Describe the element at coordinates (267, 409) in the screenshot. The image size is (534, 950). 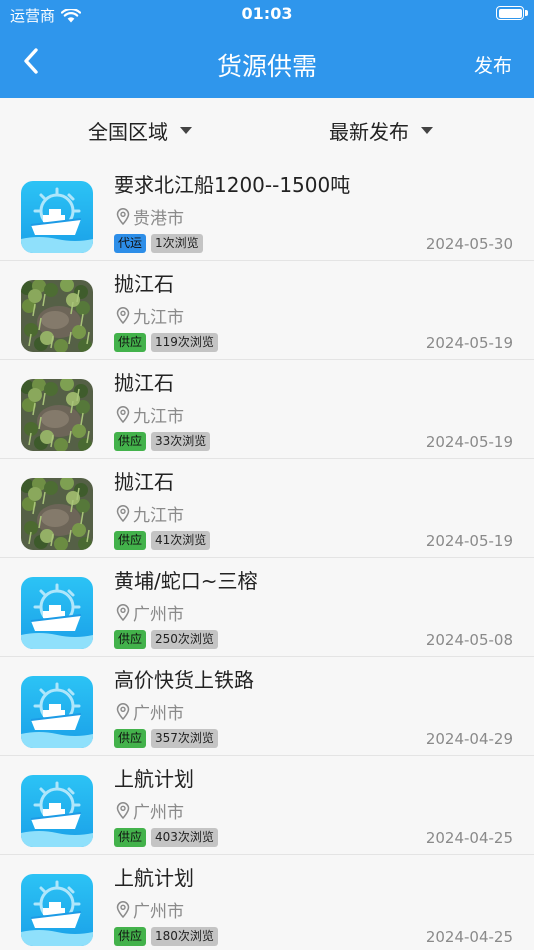
I see `list-item: 抛江石九江市供应 33次浏览 2024-05-19` at that location.